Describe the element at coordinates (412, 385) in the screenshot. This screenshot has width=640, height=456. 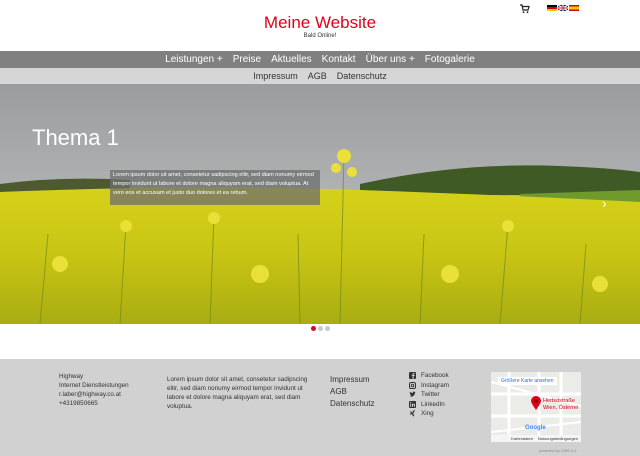
I see `instagram-icon` at that location.